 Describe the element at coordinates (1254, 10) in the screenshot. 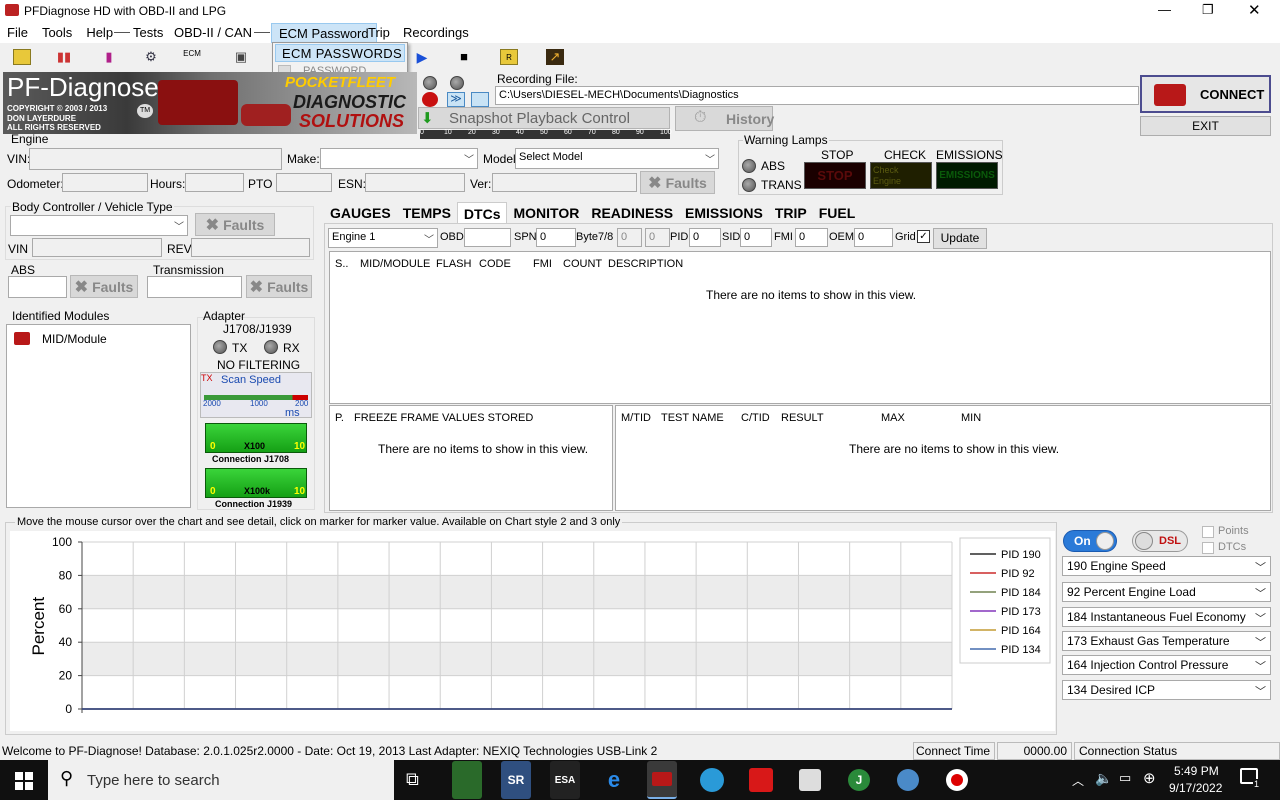

I see `close-button: ✕` at that location.